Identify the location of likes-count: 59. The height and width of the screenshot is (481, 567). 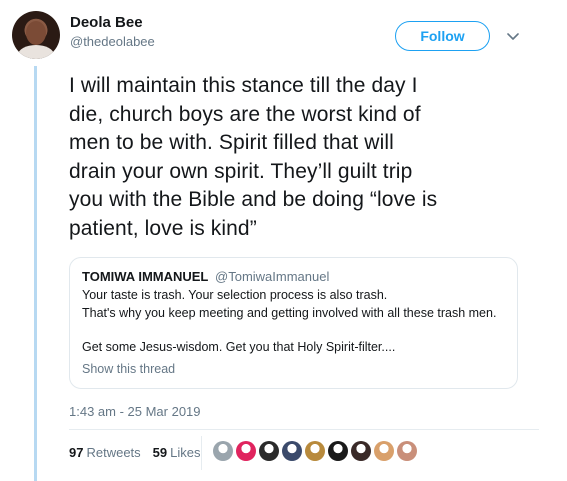
(160, 452).